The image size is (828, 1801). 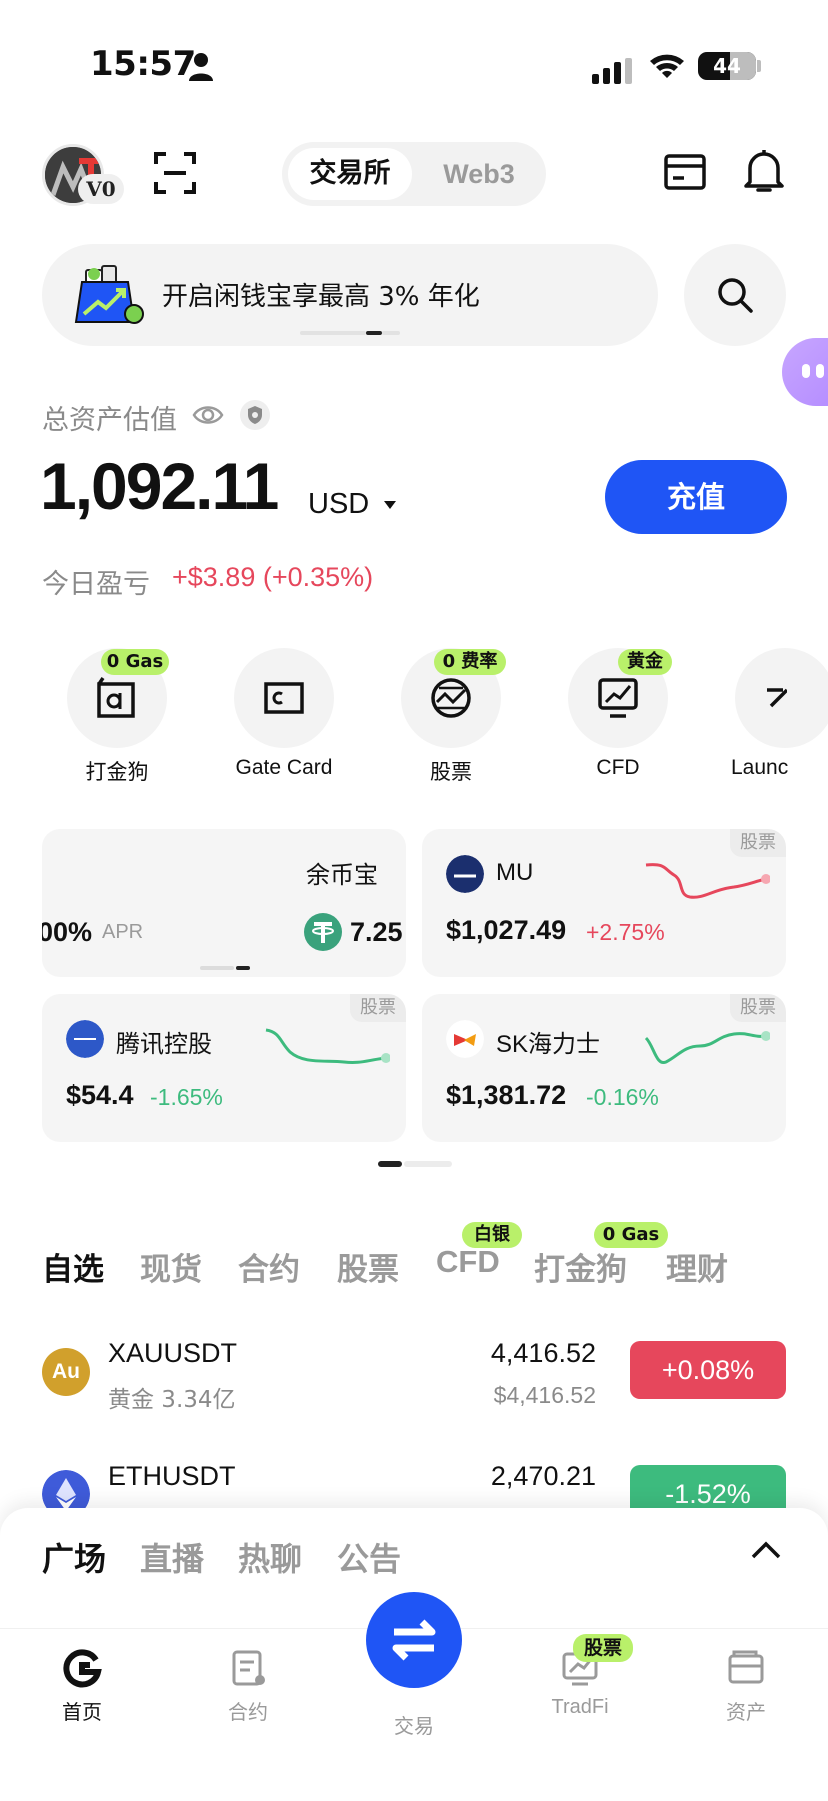 I want to click on row-price: 2,470.21, so click(x=543, y=1476).